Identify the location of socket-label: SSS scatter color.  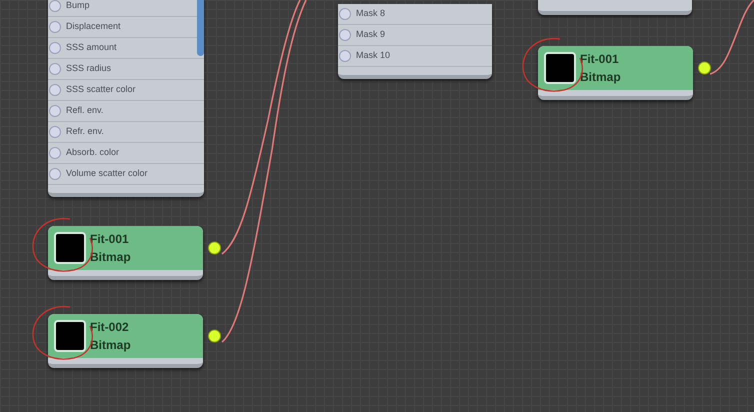
(101, 89).